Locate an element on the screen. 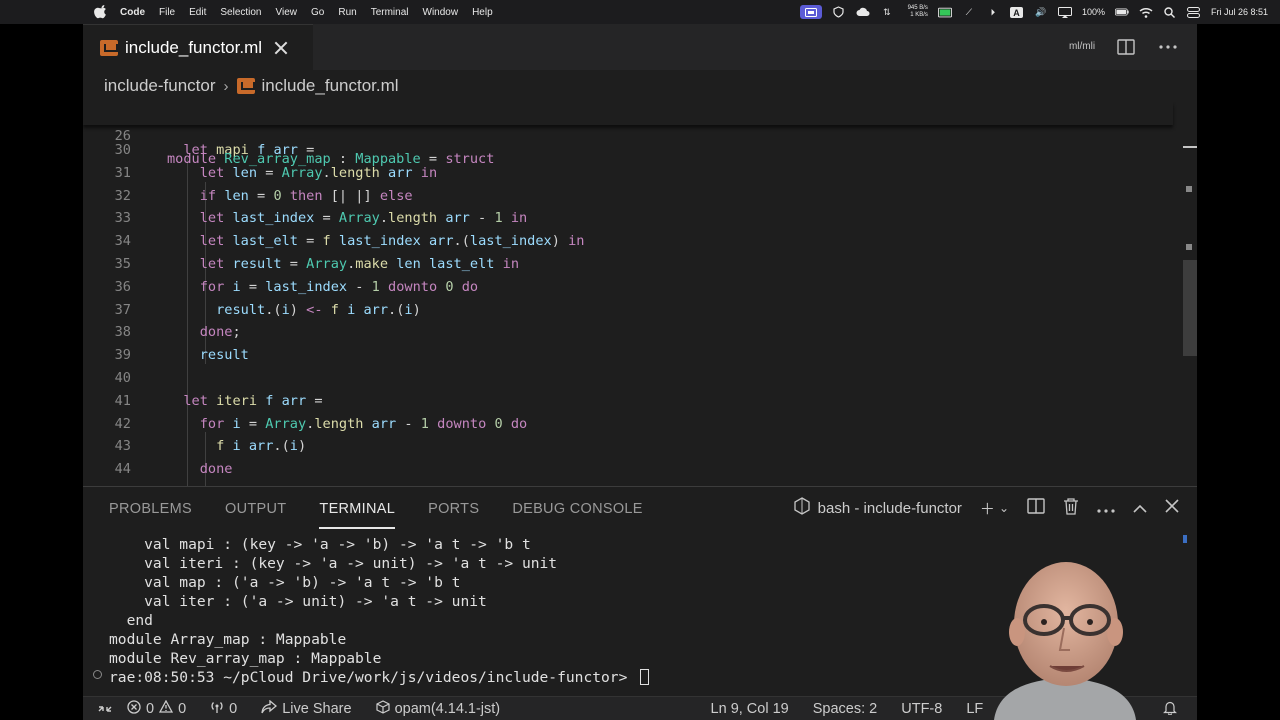  code-line: 43 f i arr.(i) is located at coordinates (628, 446).